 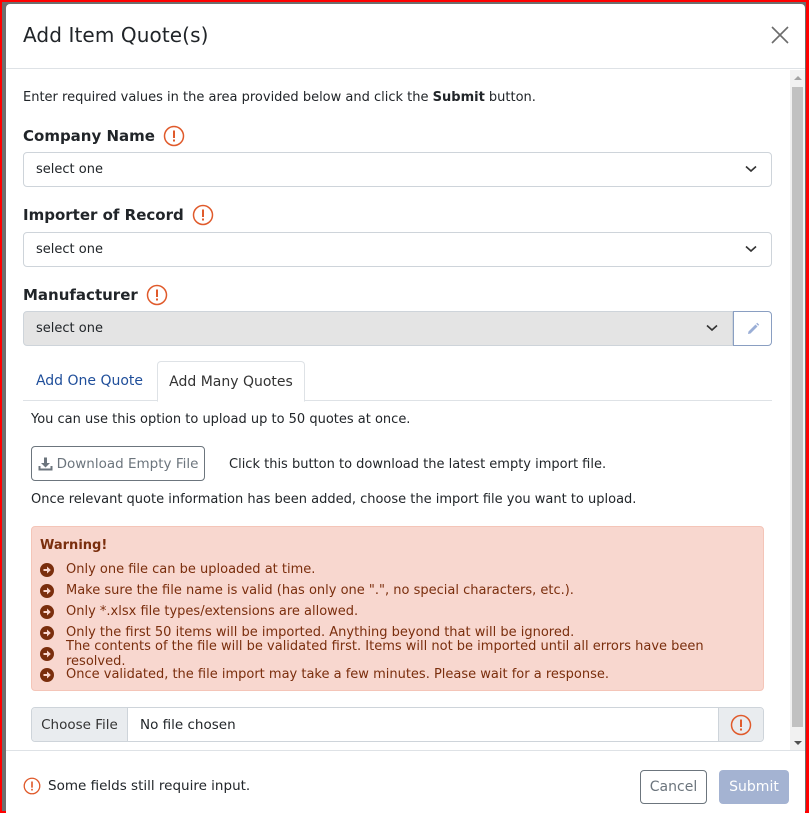 I want to click on modal-header: Add Item Quote(s), so click(x=405, y=36).